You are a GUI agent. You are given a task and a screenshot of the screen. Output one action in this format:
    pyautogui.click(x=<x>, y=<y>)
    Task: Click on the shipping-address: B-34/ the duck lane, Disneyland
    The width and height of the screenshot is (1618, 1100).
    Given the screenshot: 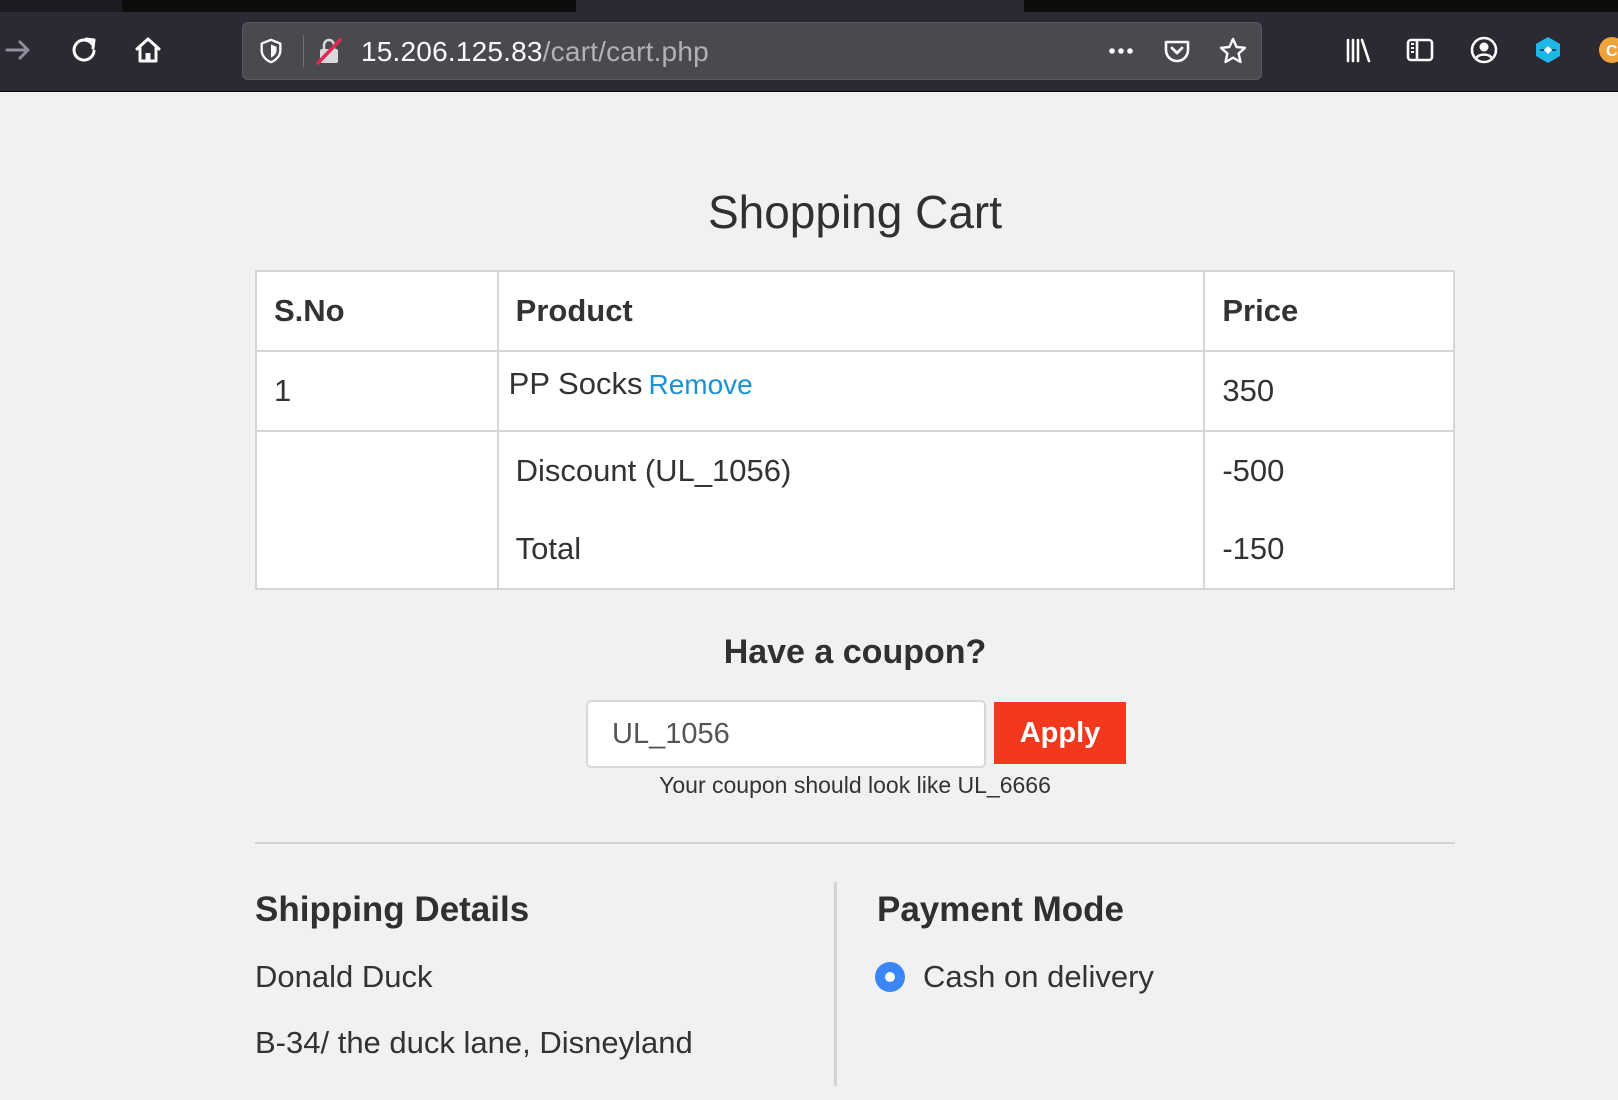 What is the action you would take?
    pyautogui.click(x=474, y=1042)
    